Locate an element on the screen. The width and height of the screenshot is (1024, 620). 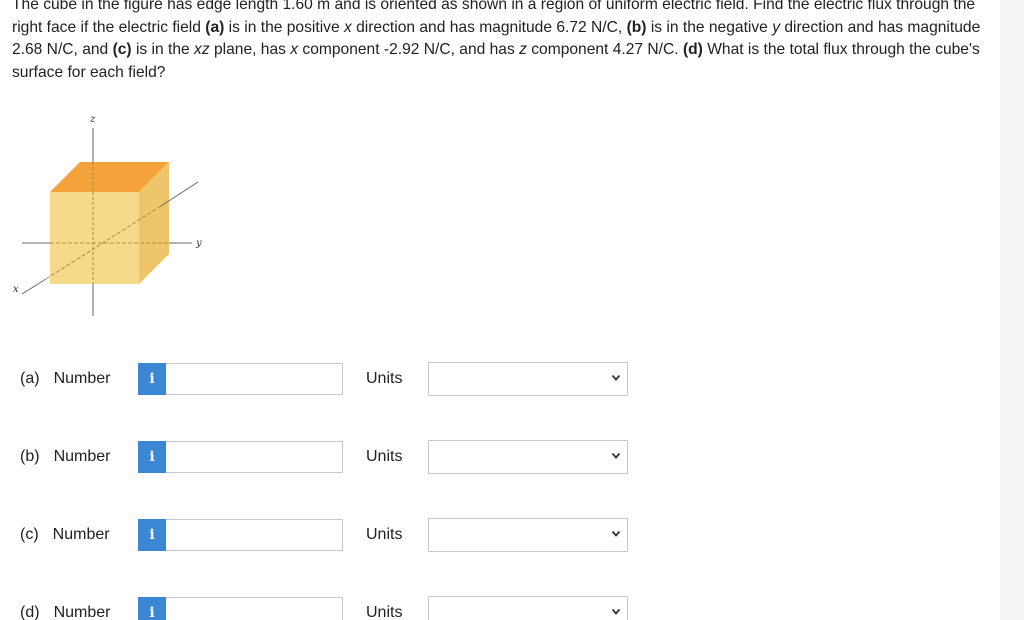
part-a-marker: (a) is located at coordinates (215, 27).